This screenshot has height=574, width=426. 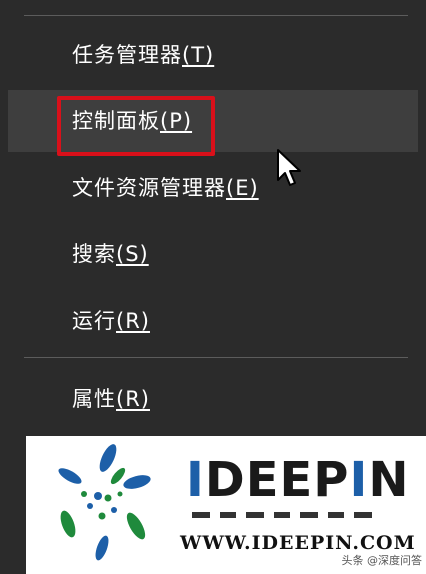 What do you see at coordinates (136, 126) in the screenshot?
I see `highlight-box` at bounding box center [136, 126].